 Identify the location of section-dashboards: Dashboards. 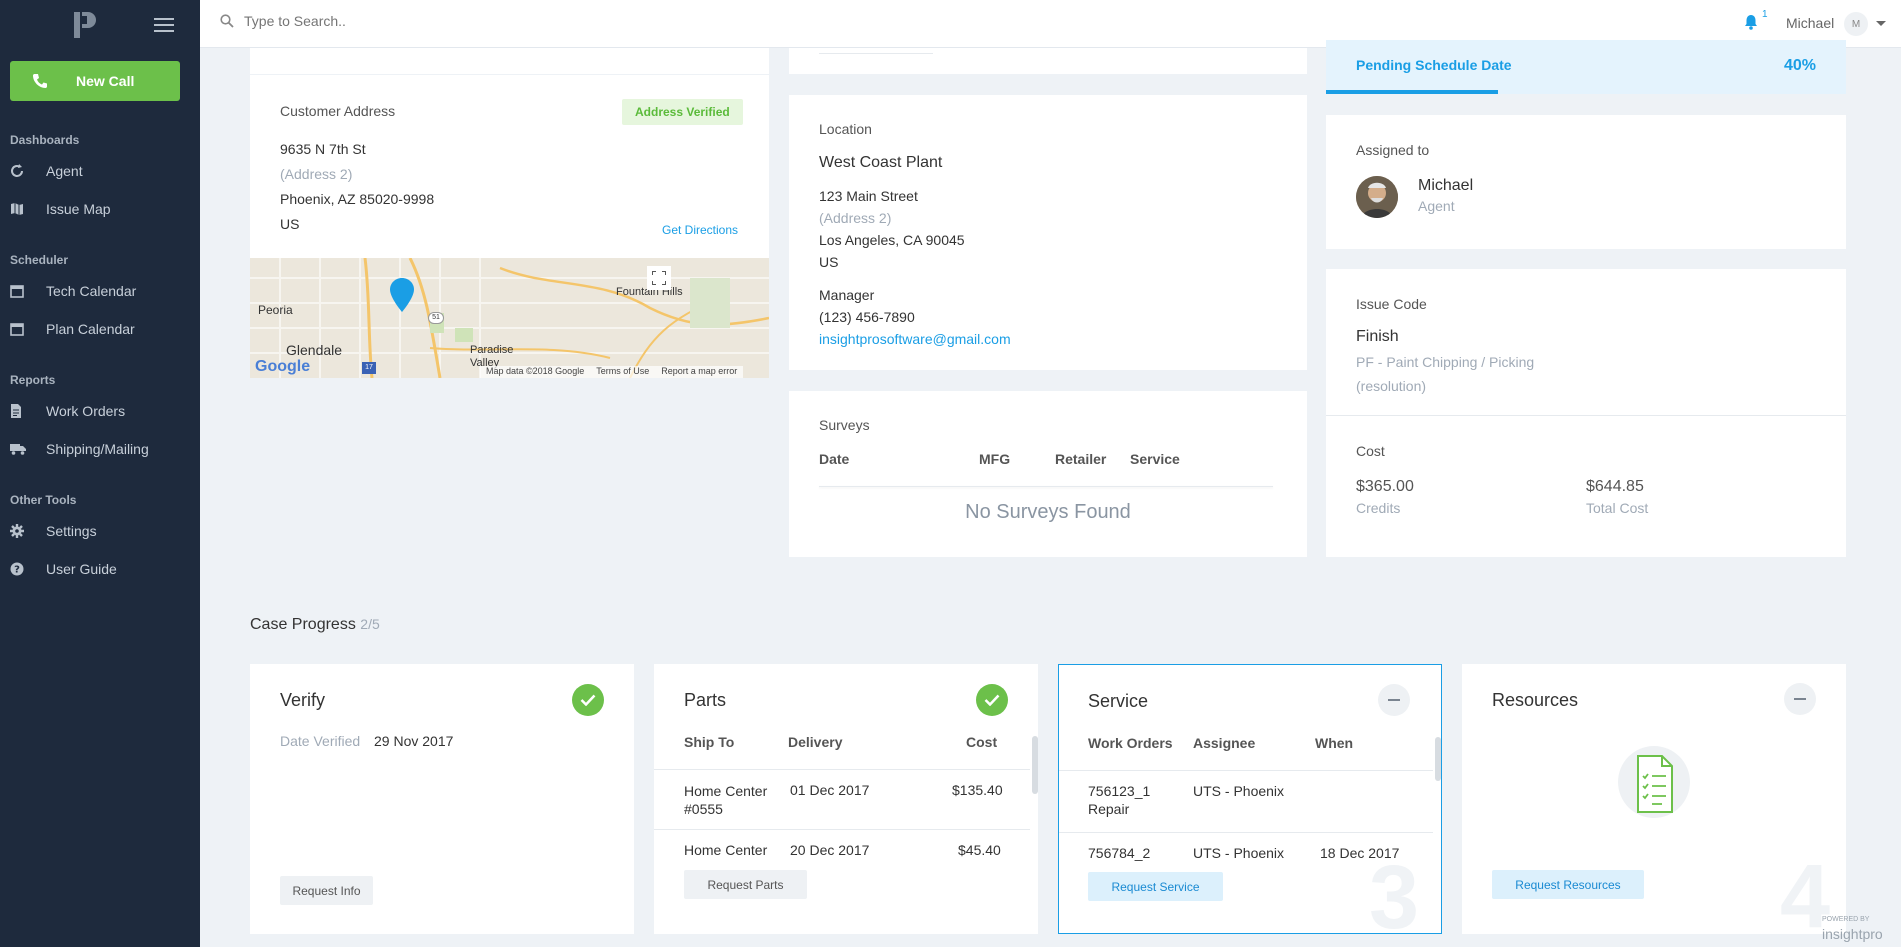
(45, 140).